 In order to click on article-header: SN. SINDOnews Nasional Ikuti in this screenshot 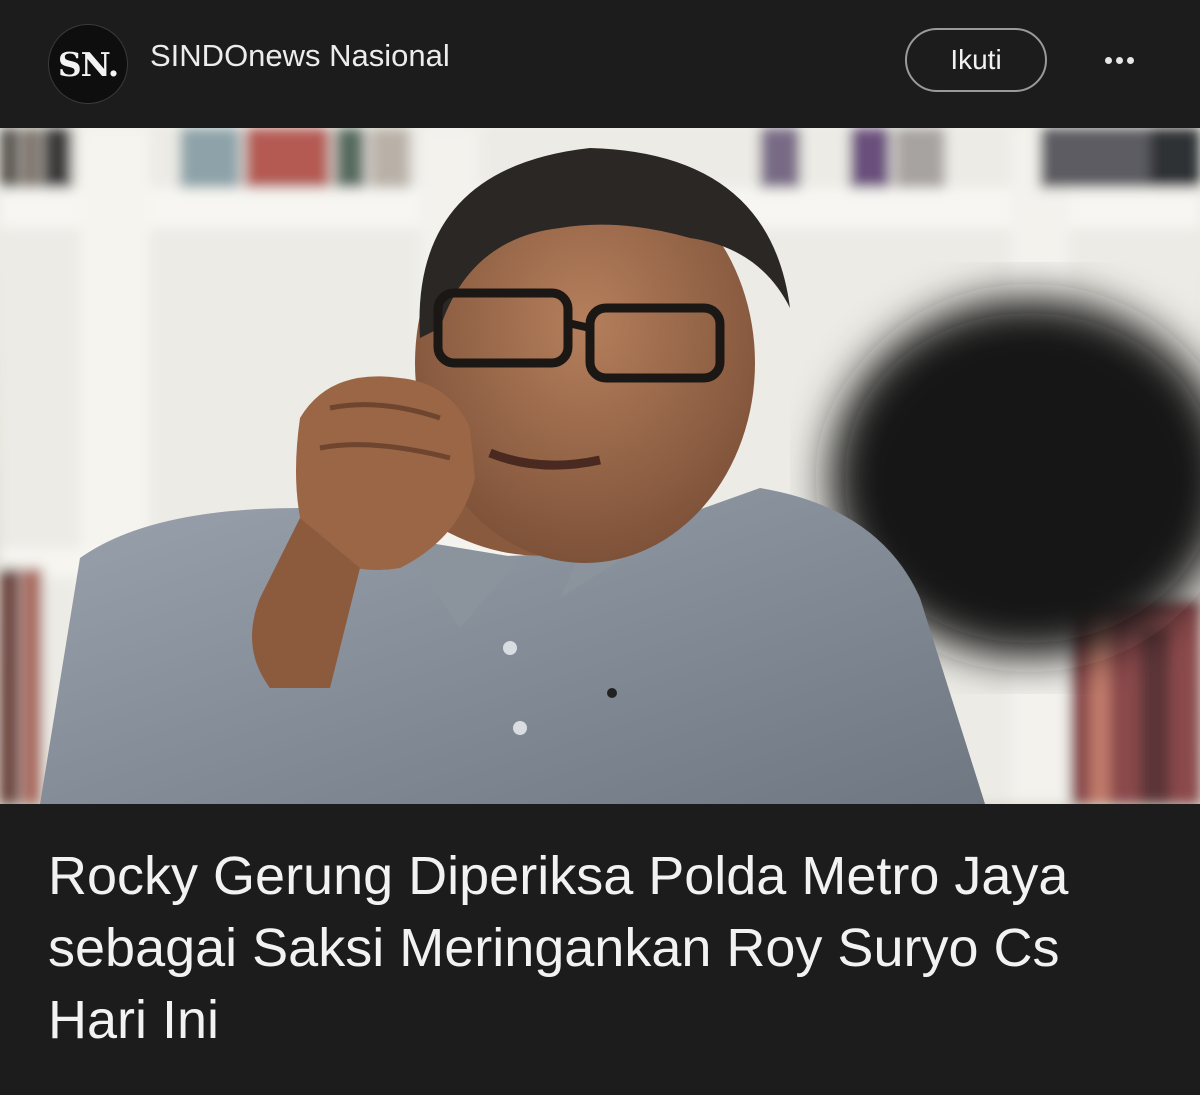, I will do `click(600, 60)`.